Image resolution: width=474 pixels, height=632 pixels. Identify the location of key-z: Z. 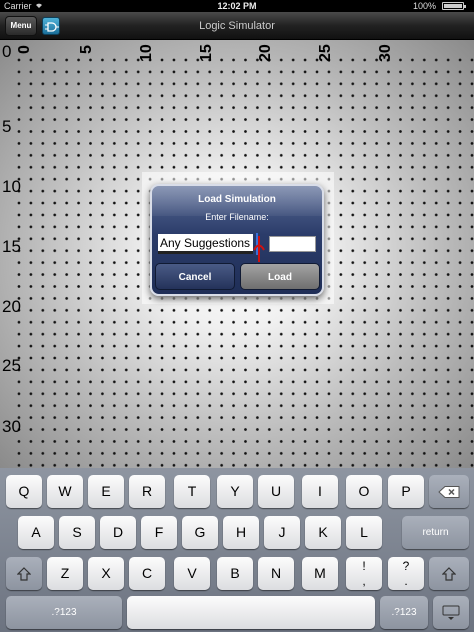
(65, 573).